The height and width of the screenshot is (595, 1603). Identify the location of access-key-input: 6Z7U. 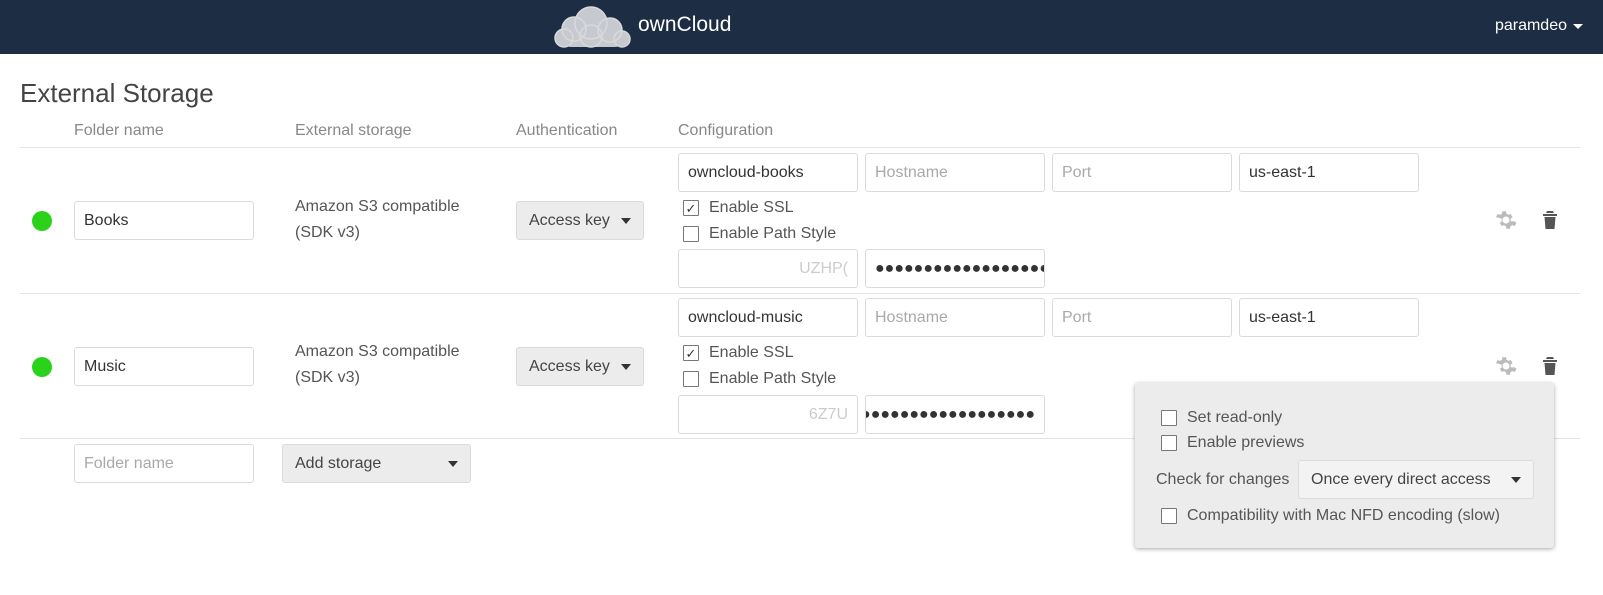
(768, 414).